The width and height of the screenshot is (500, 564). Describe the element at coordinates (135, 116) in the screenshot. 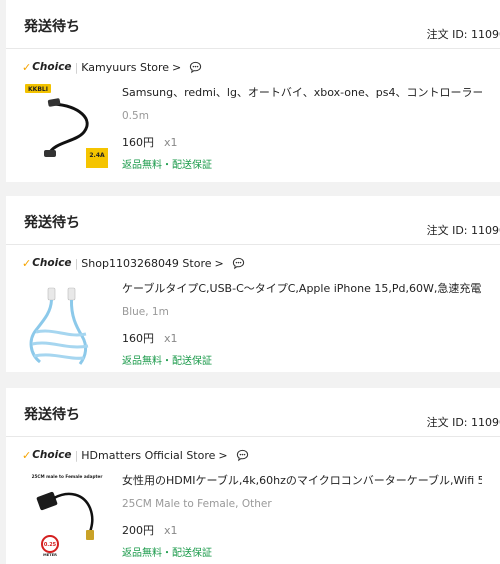

I see `product-variant: 0.5m` at that location.